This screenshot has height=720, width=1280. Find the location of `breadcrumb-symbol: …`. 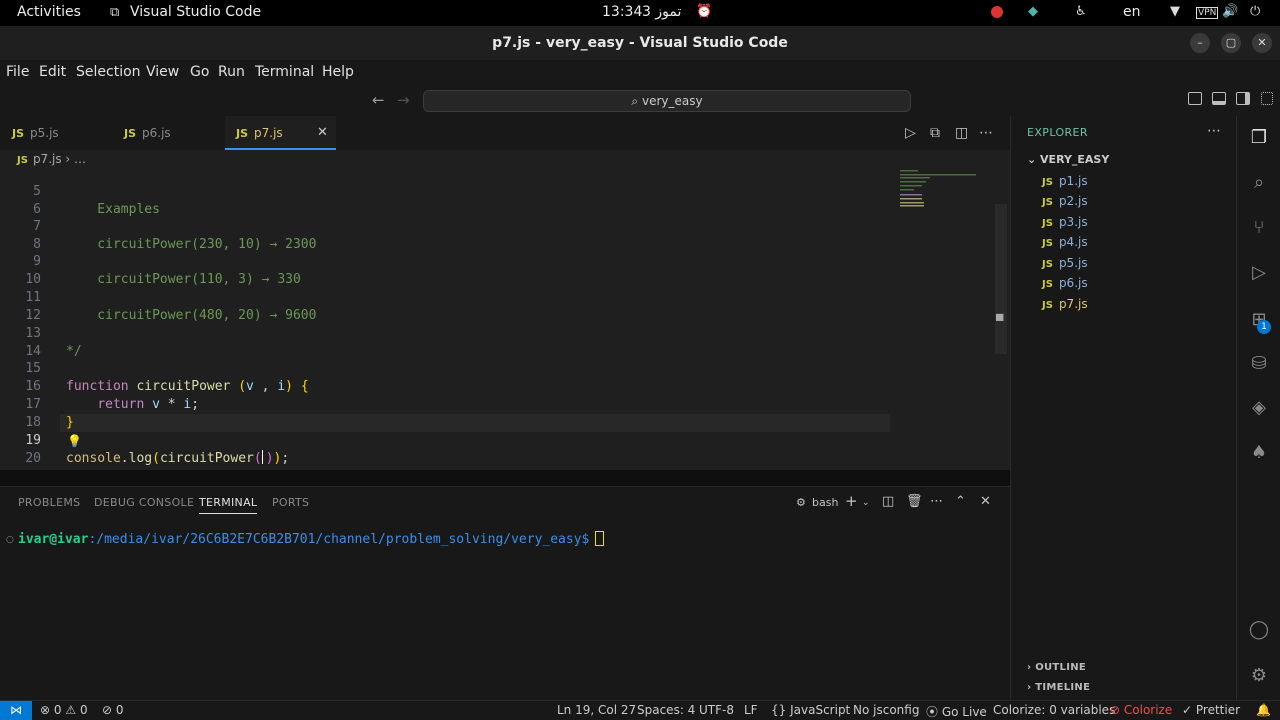

breadcrumb-symbol: … is located at coordinates (80, 159).